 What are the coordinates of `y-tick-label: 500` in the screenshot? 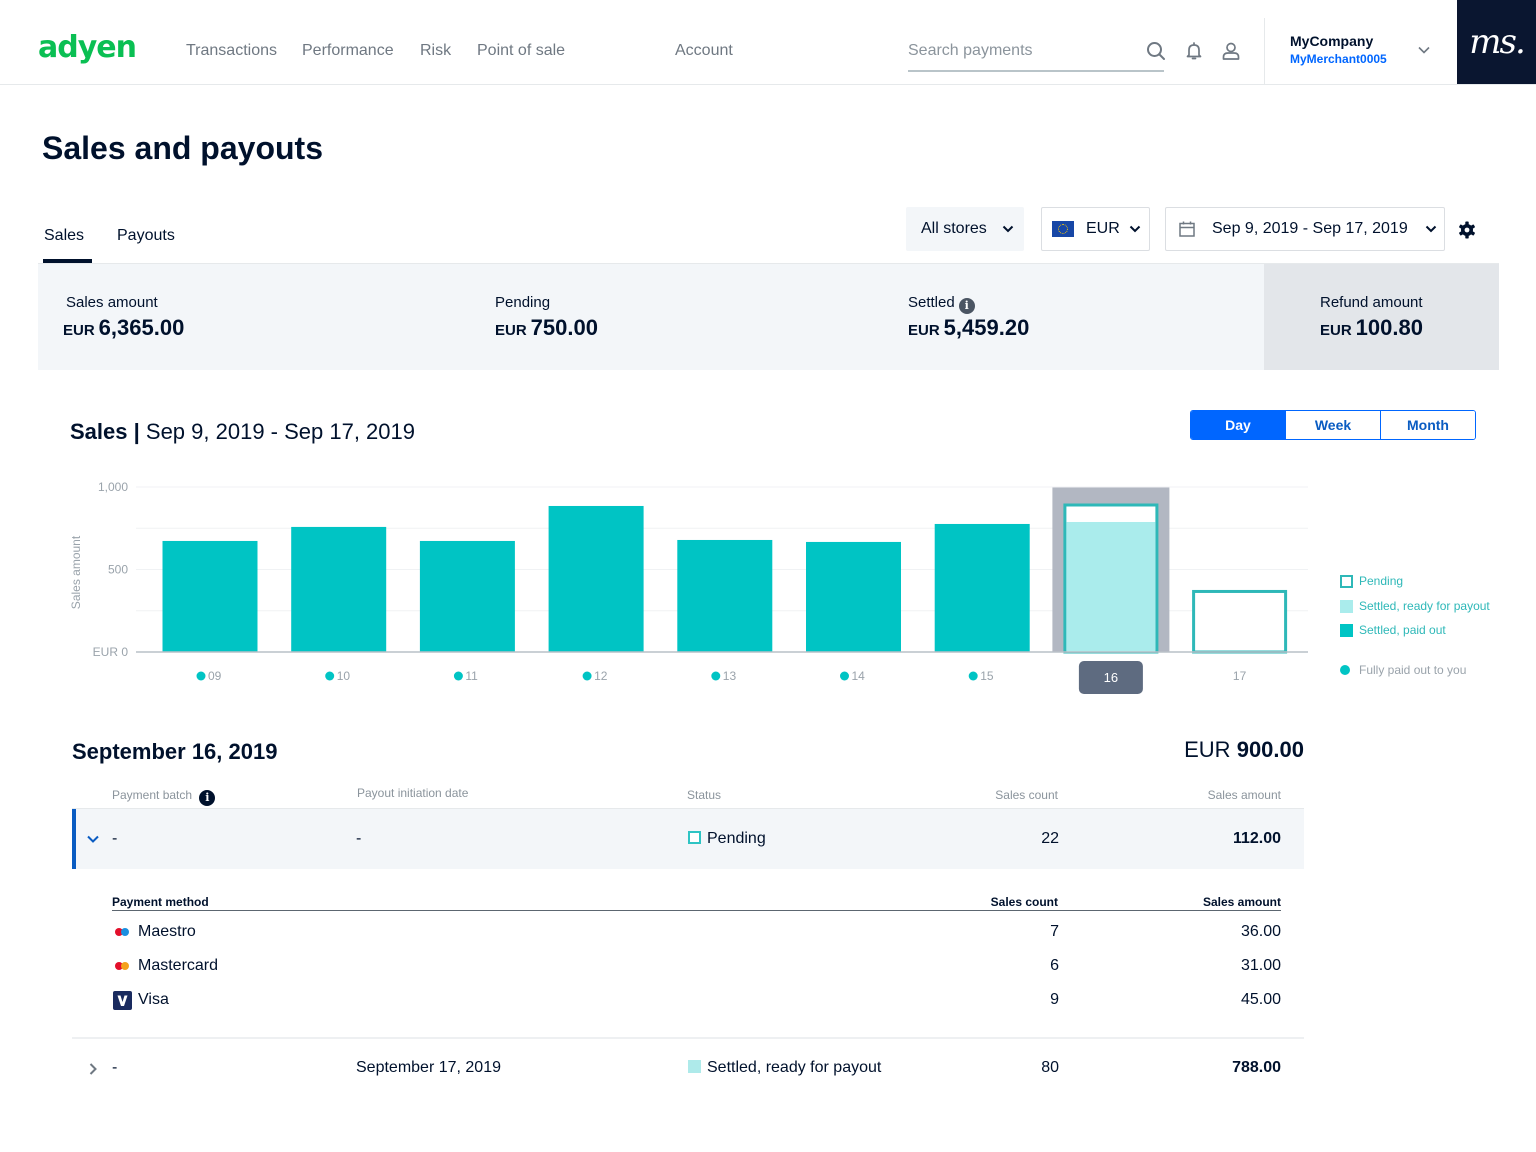 It's located at (118, 570).